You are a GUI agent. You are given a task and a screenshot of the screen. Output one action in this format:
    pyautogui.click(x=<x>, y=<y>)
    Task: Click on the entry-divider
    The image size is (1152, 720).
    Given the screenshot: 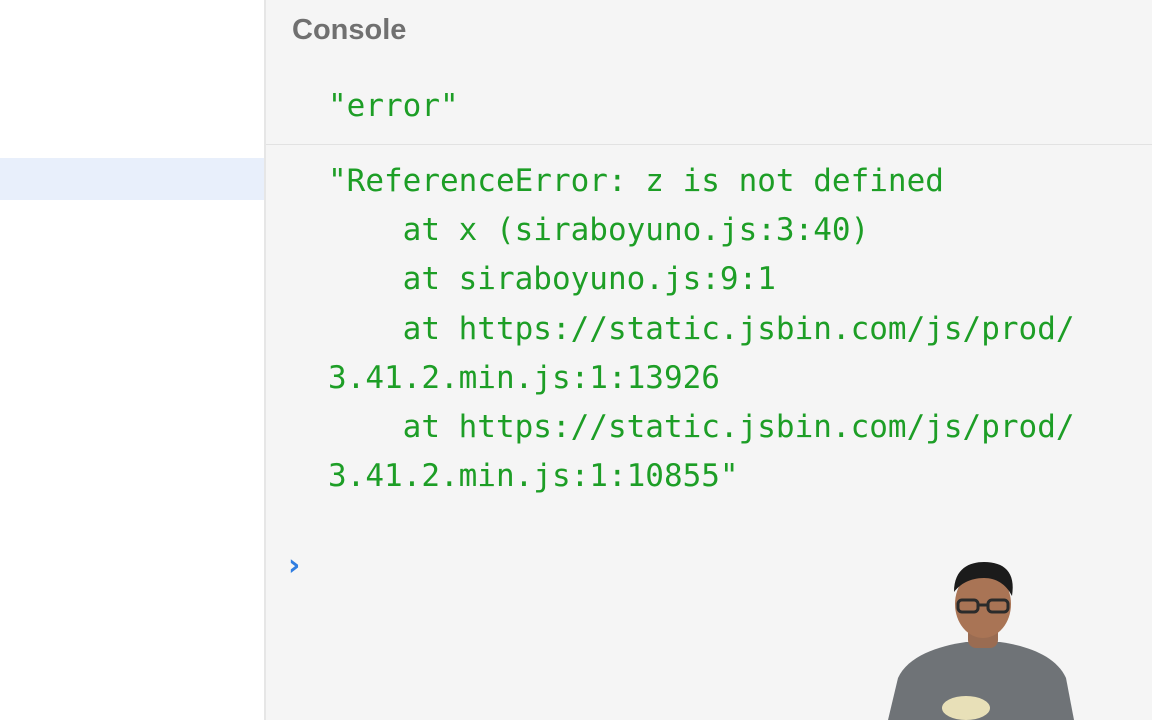 What is the action you would take?
    pyautogui.click(x=709, y=144)
    